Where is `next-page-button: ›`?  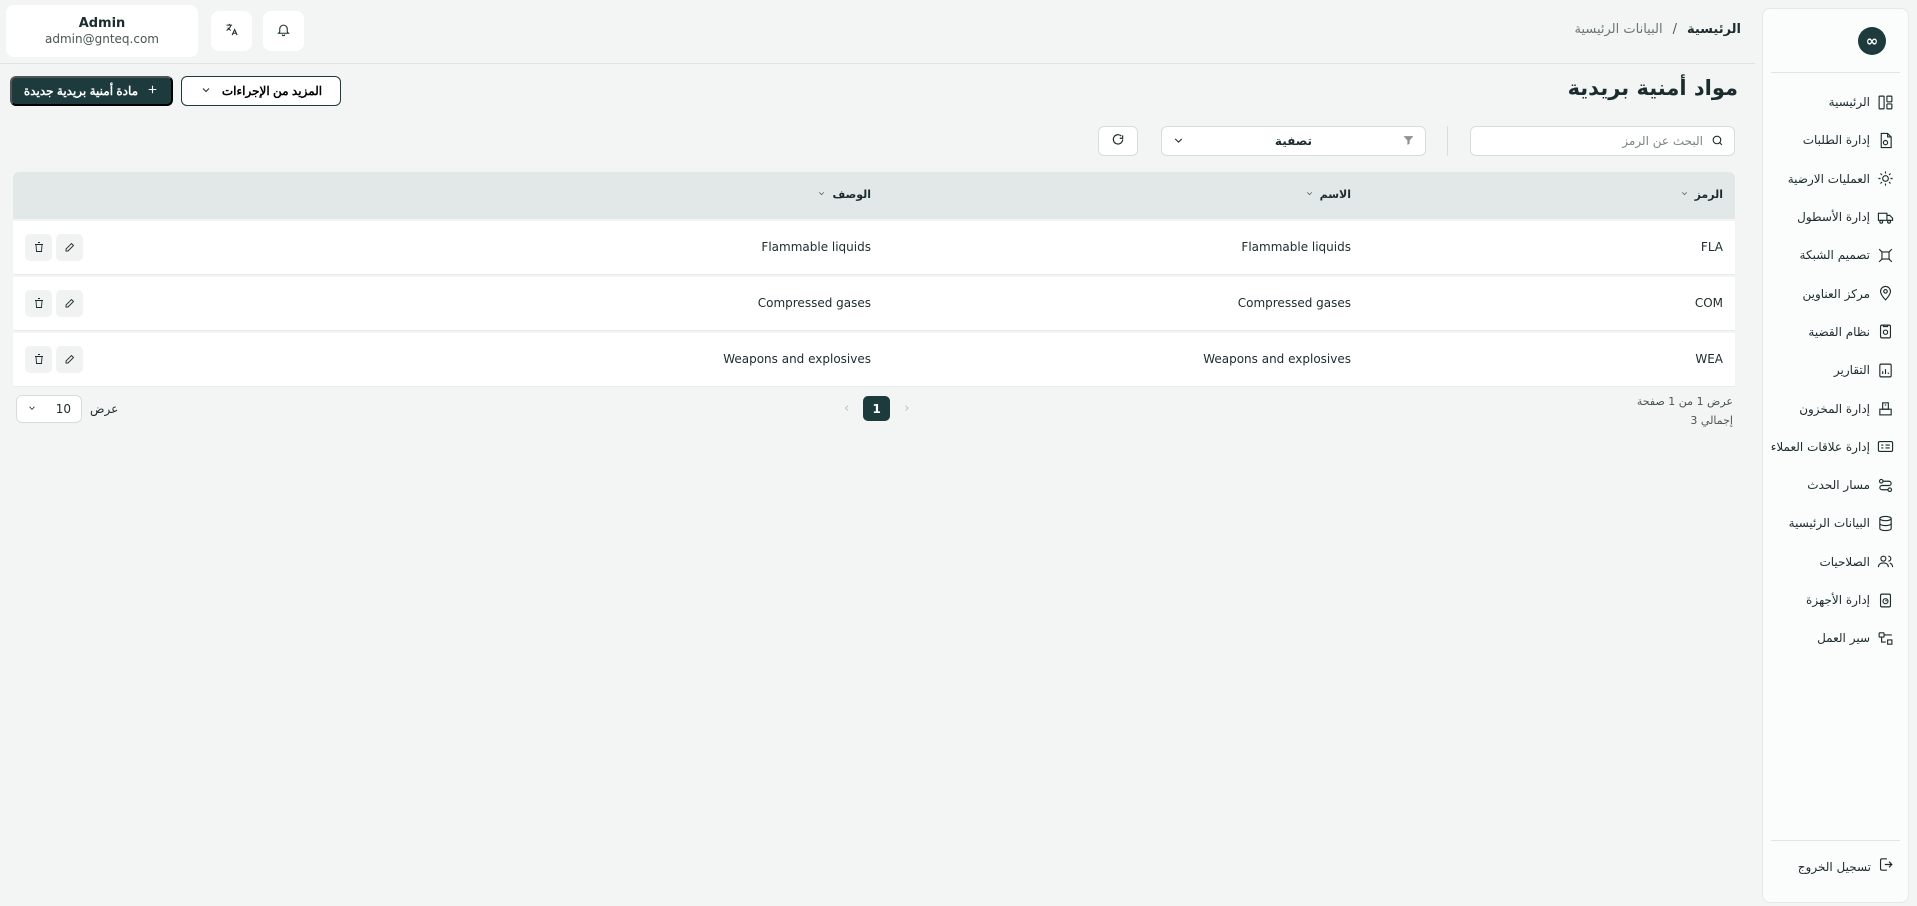
next-page-button: › is located at coordinates (906, 408).